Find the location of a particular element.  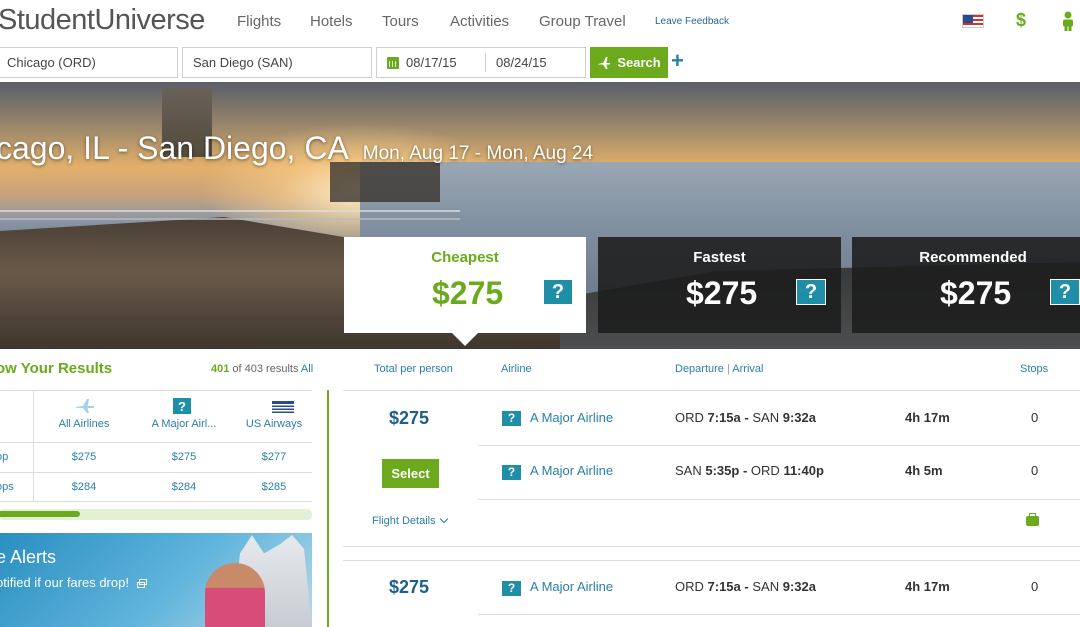

sort-card-cheapest: Cheapest $275 ? is located at coordinates (465, 291).